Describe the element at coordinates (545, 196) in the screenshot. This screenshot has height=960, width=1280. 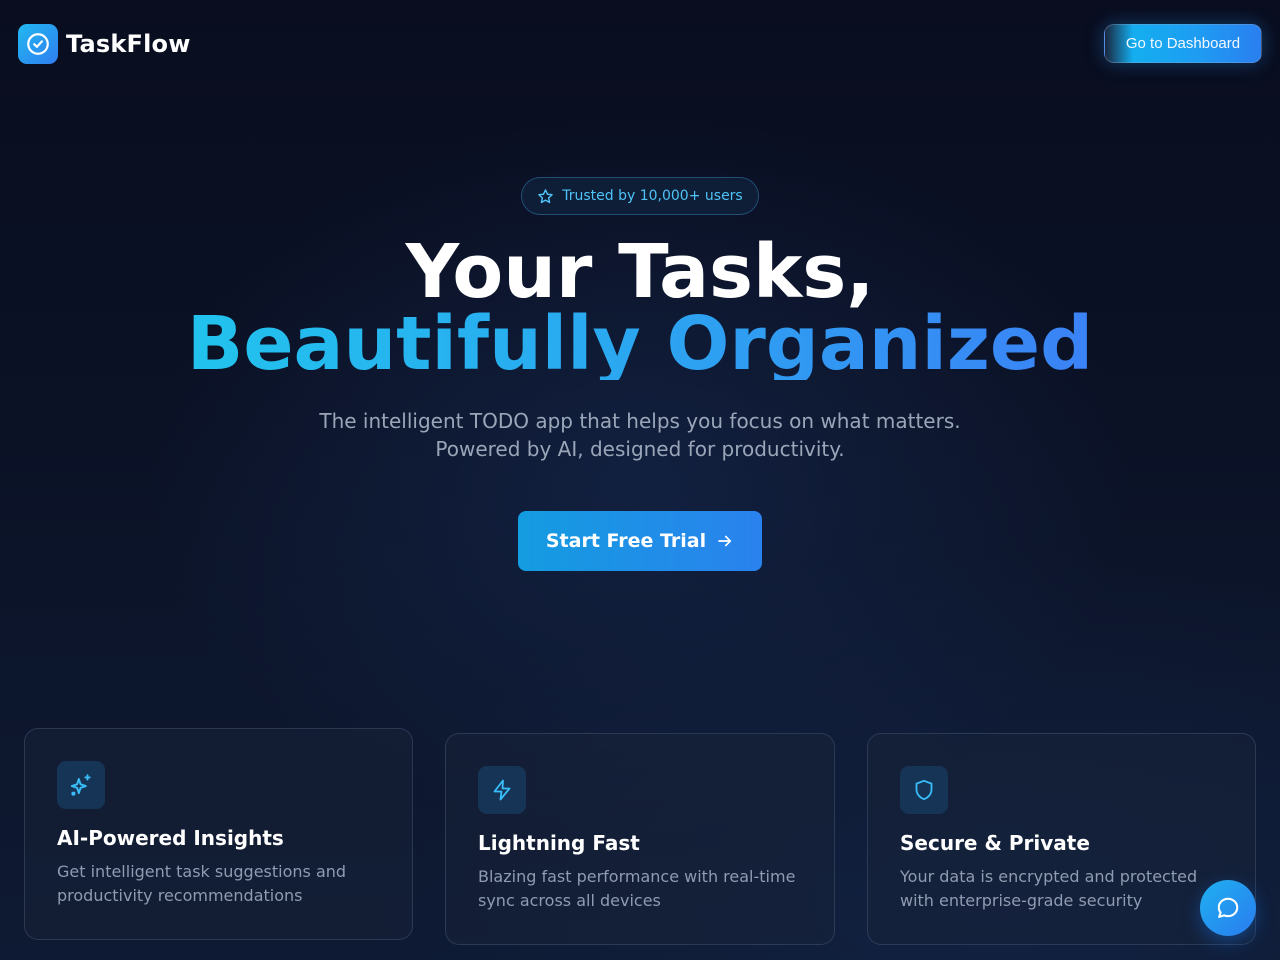
I see `star-icon` at that location.